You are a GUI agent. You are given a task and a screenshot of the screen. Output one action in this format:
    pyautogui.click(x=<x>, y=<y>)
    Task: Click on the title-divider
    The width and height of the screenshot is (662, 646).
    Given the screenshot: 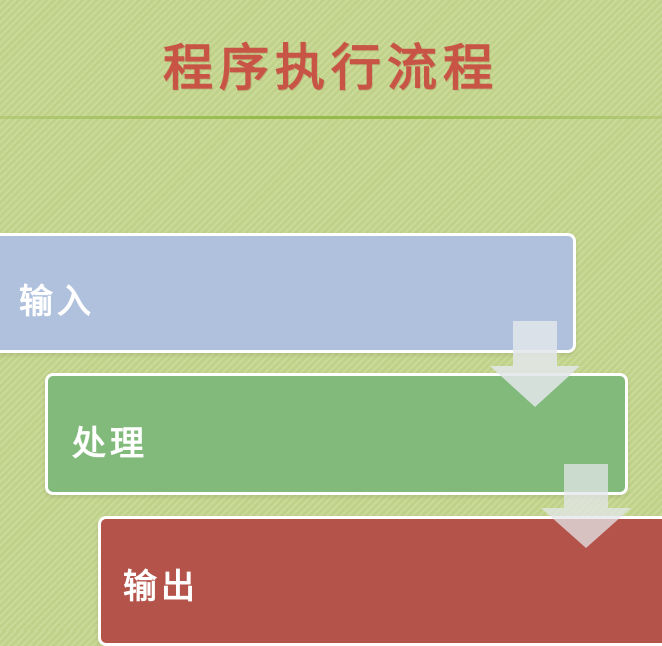 What is the action you would take?
    pyautogui.click(x=331, y=117)
    